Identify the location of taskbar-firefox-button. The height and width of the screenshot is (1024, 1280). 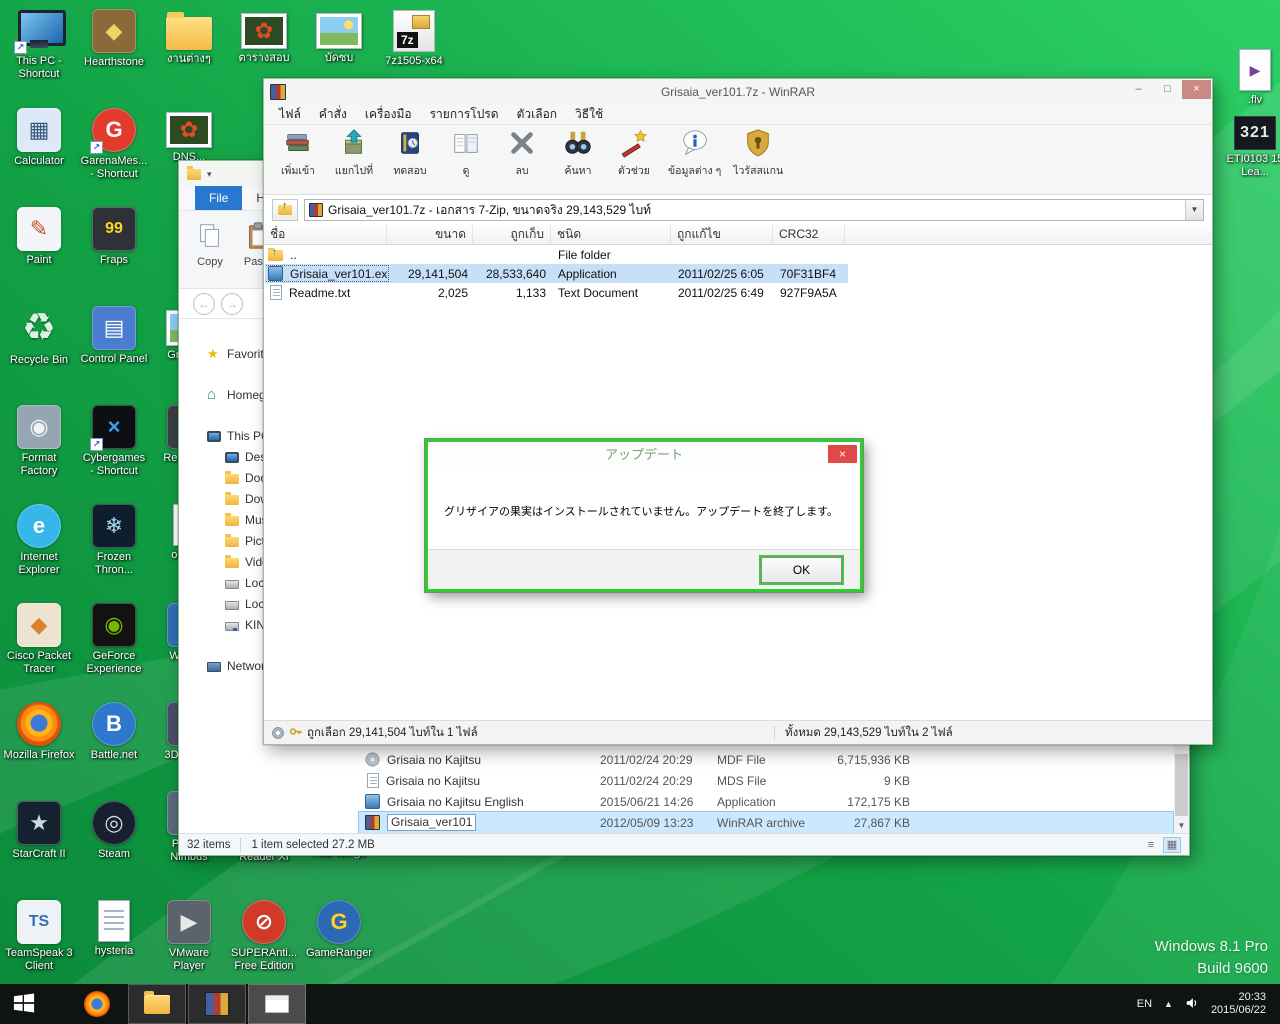
(97, 1004).